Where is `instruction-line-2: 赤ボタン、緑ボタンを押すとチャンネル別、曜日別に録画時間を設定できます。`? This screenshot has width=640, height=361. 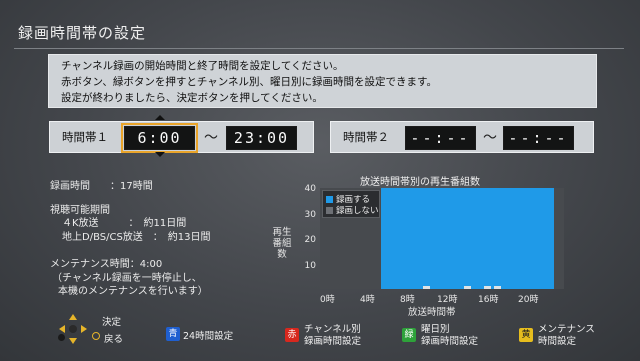 instruction-line-2: 赤ボタン、緑ボタンを押すとチャンネル別、曜日別に録画時間を設定できます。 is located at coordinates (249, 82).